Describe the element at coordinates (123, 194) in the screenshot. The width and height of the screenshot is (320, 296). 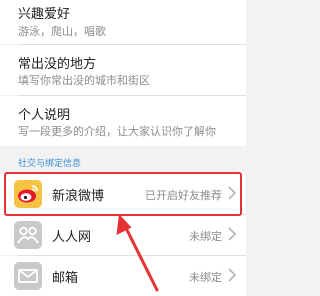
I see `highlight-box` at that location.